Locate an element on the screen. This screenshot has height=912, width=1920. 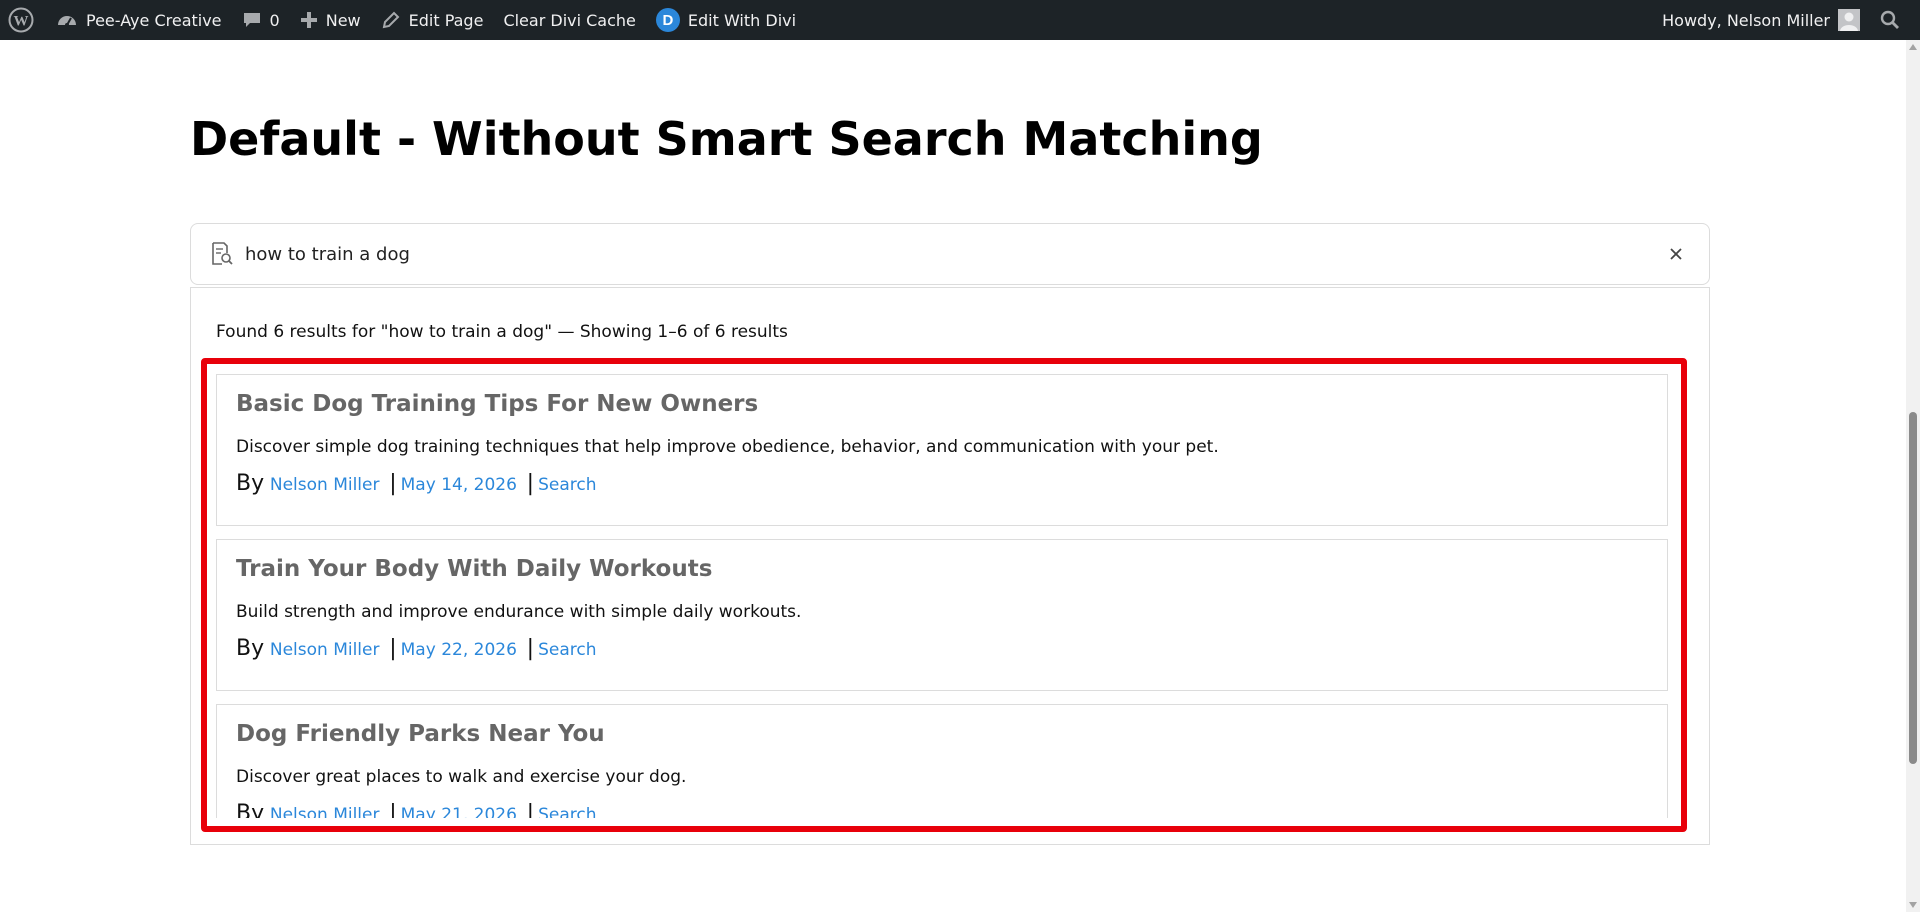
clear-search-button is located at coordinates (1676, 254).